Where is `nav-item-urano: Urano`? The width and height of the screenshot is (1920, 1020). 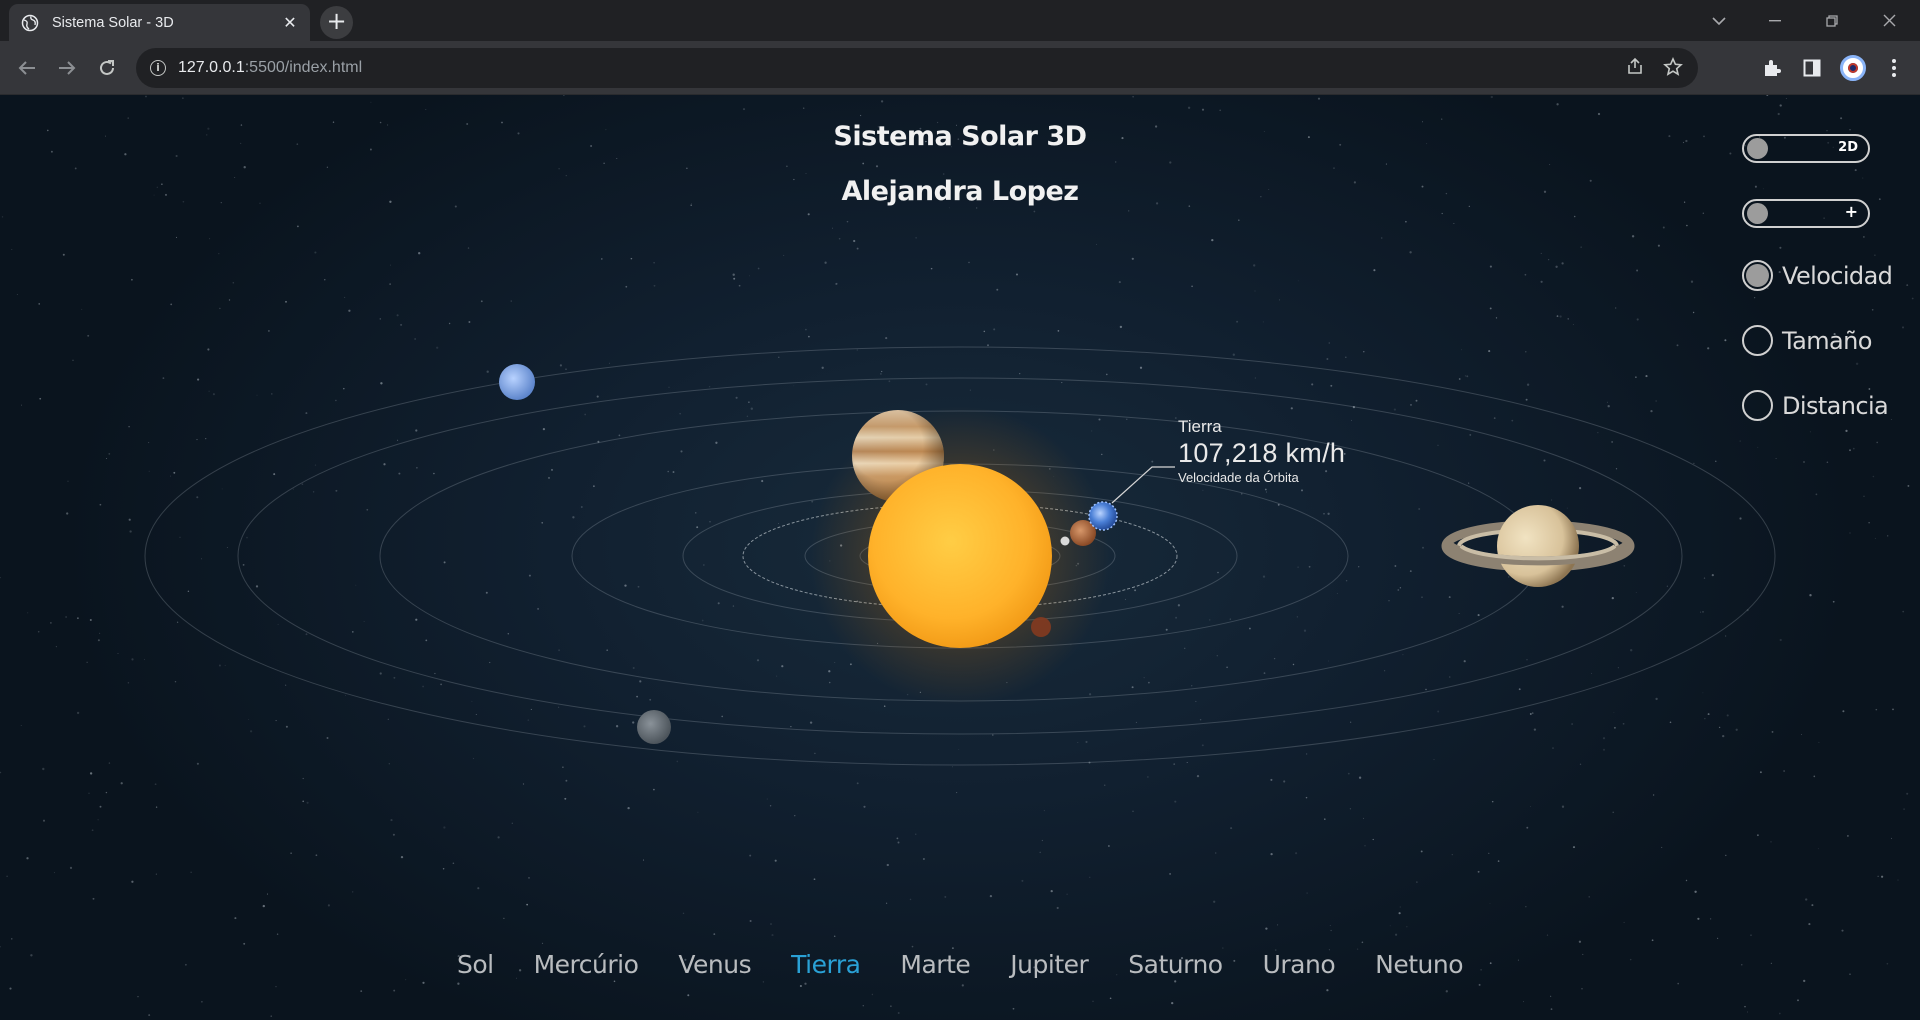
nav-item-urano: Urano is located at coordinates (1299, 964).